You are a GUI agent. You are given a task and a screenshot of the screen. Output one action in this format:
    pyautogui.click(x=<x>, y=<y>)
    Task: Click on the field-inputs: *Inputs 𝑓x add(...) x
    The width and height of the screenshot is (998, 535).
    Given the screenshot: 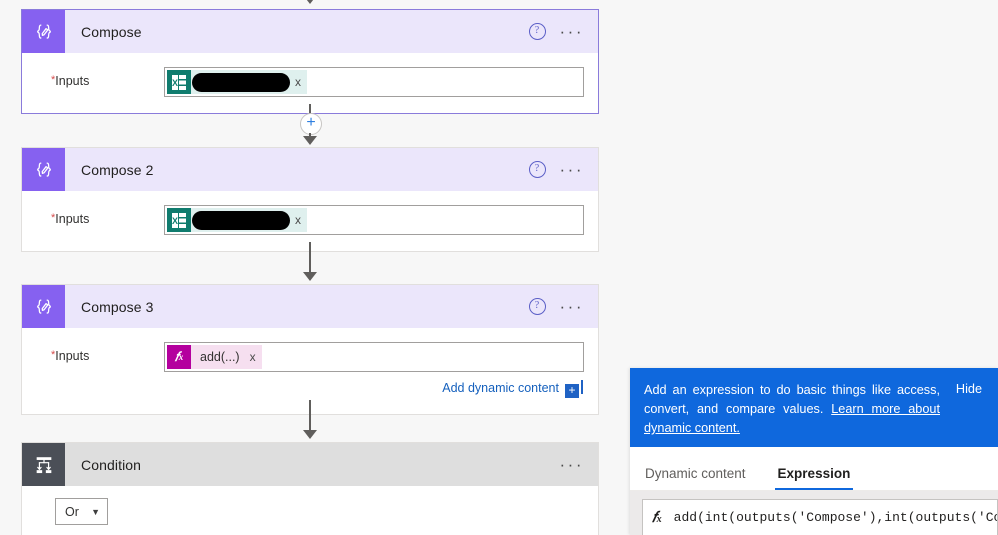 What is the action you would take?
    pyautogui.click(x=310, y=357)
    